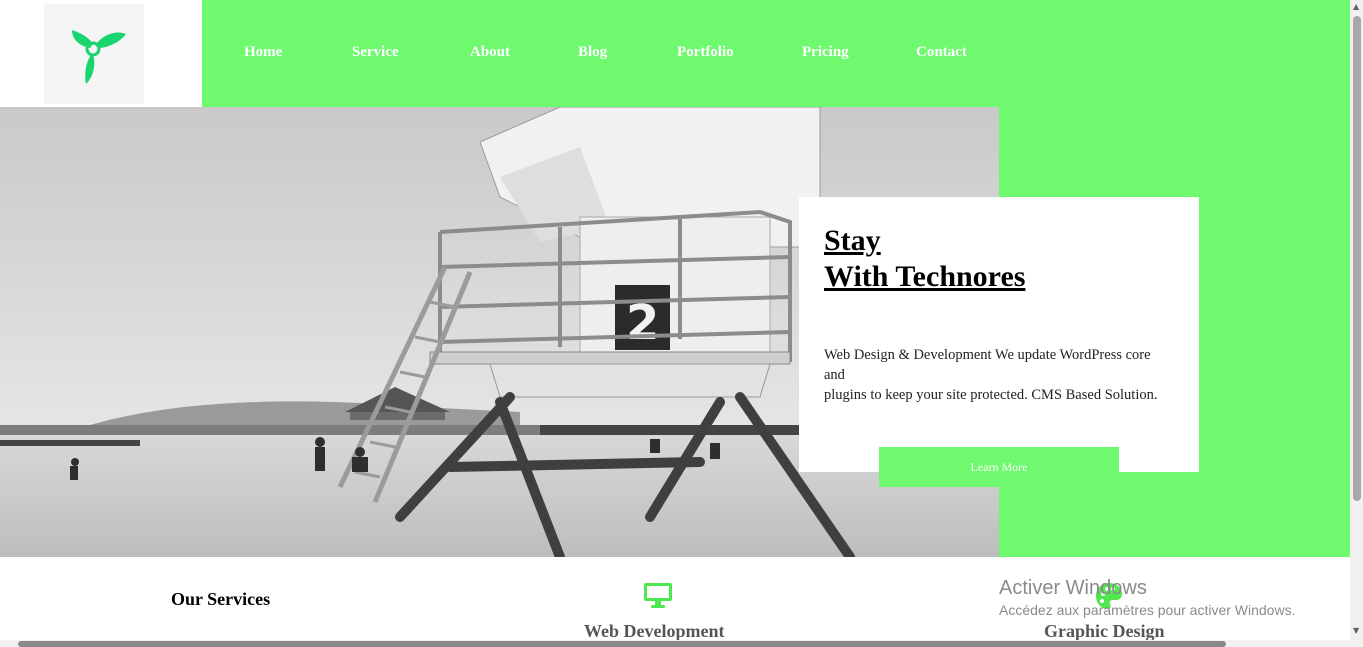 The height and width of the screenshot is (647, 1363). I want to click on hero-title-line2: With Technores, so click(925, 276).